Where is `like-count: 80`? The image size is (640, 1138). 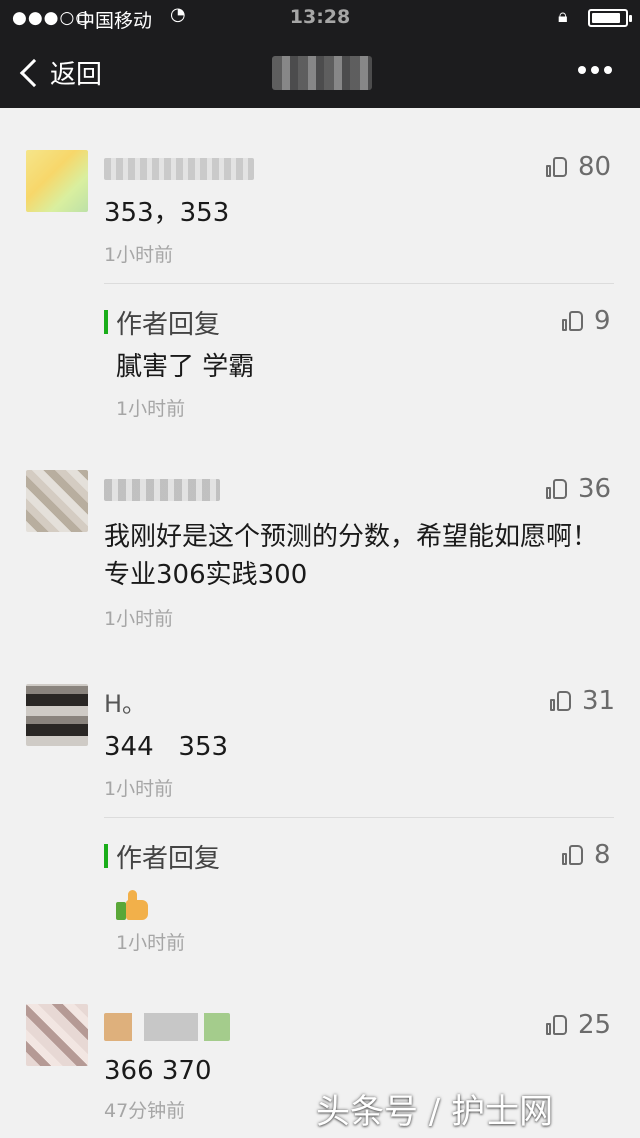 like-count: 80 is located at coordinates (595, 167).